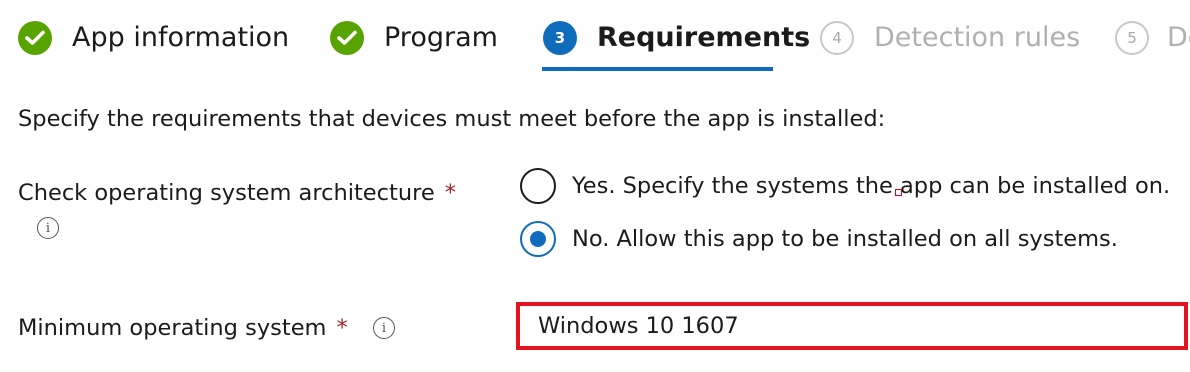  Describe the element at coordinates (898, 192) in the screenshot. I see `cursor-marker` at that location.